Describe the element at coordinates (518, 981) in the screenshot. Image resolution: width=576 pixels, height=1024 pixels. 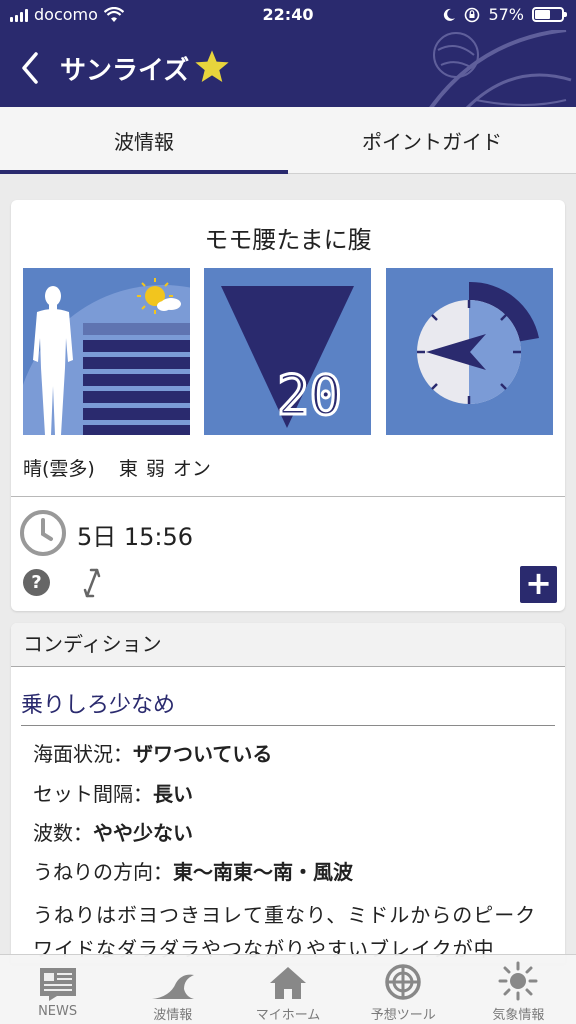
I see `weather-icon` at that location.